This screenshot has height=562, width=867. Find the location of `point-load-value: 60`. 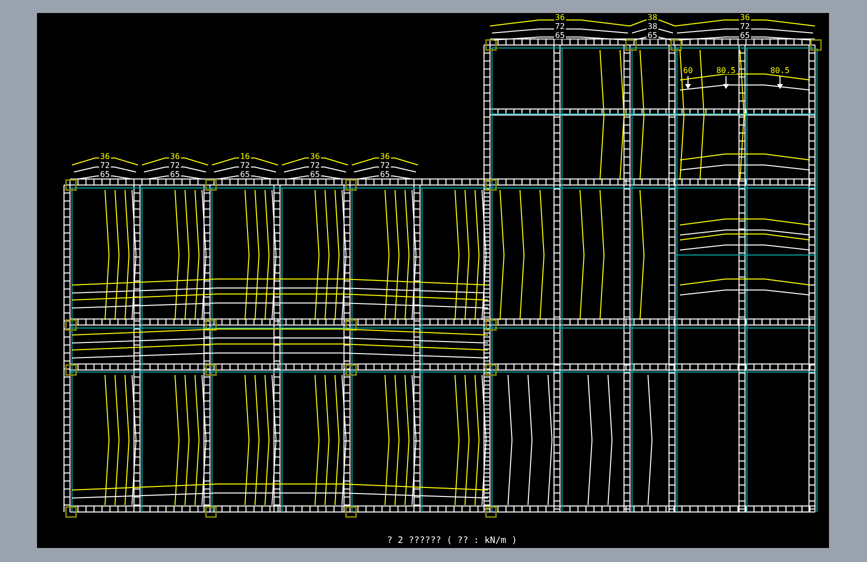

point-load-value: 60 is located at coordinates (688, 70).